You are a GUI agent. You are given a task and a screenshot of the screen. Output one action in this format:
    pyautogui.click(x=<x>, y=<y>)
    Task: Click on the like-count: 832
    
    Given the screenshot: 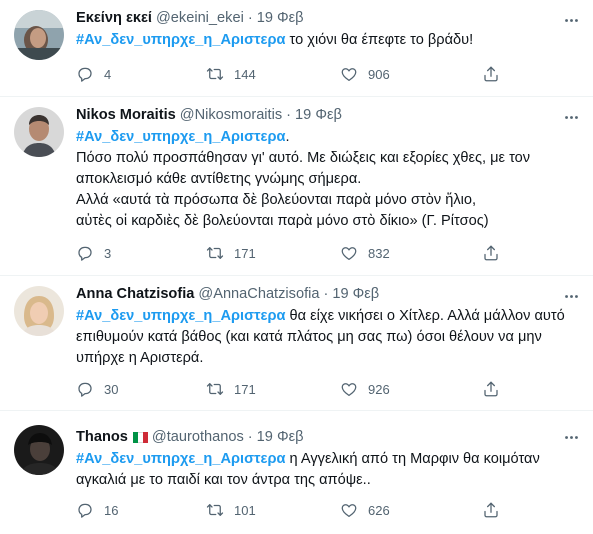 What is the action you would take?
    pyautogui.click(x=379, y=253)
    